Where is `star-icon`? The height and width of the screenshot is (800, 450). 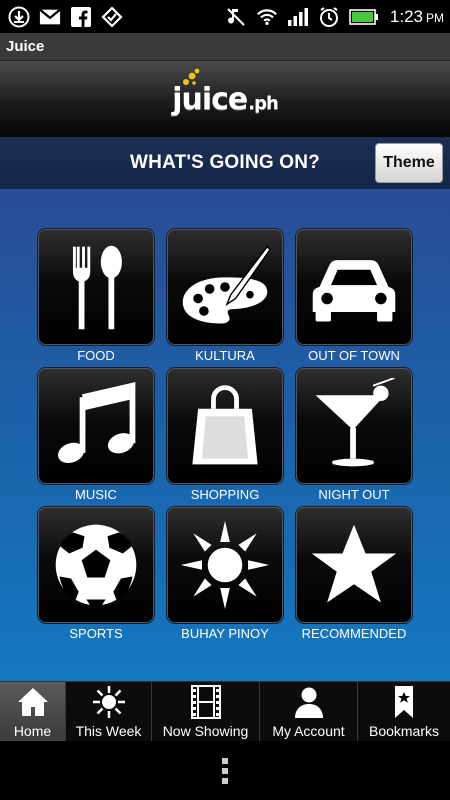 star-icon is located at coordinates (354, 563).